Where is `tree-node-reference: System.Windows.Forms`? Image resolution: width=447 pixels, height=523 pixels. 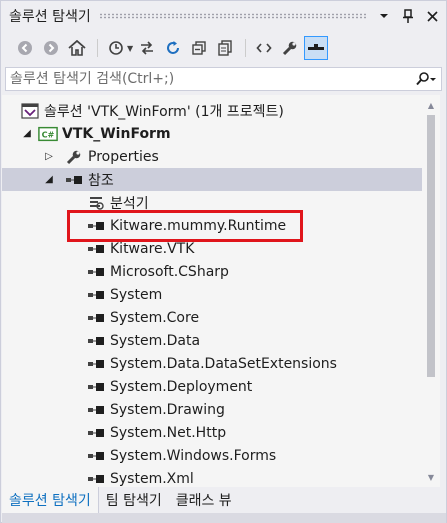
tree-node-reference: System.Windows.Forms is located at coordinates (212, 455).